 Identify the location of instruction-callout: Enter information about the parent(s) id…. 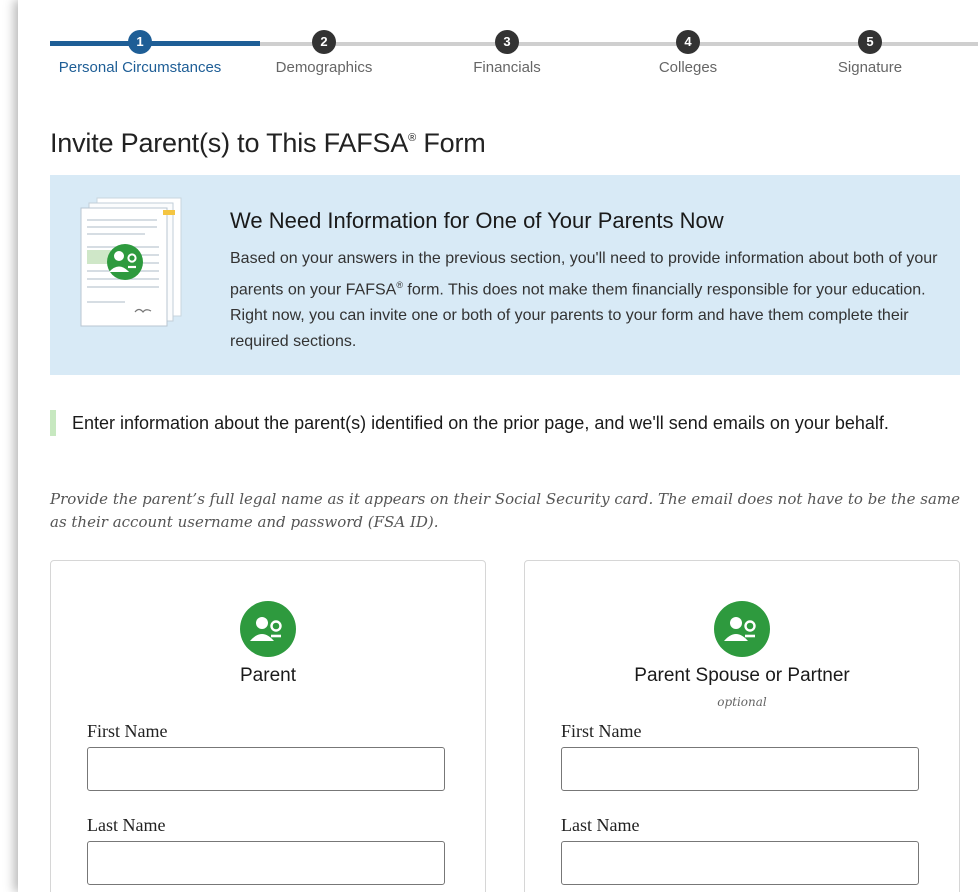
(491, 423).